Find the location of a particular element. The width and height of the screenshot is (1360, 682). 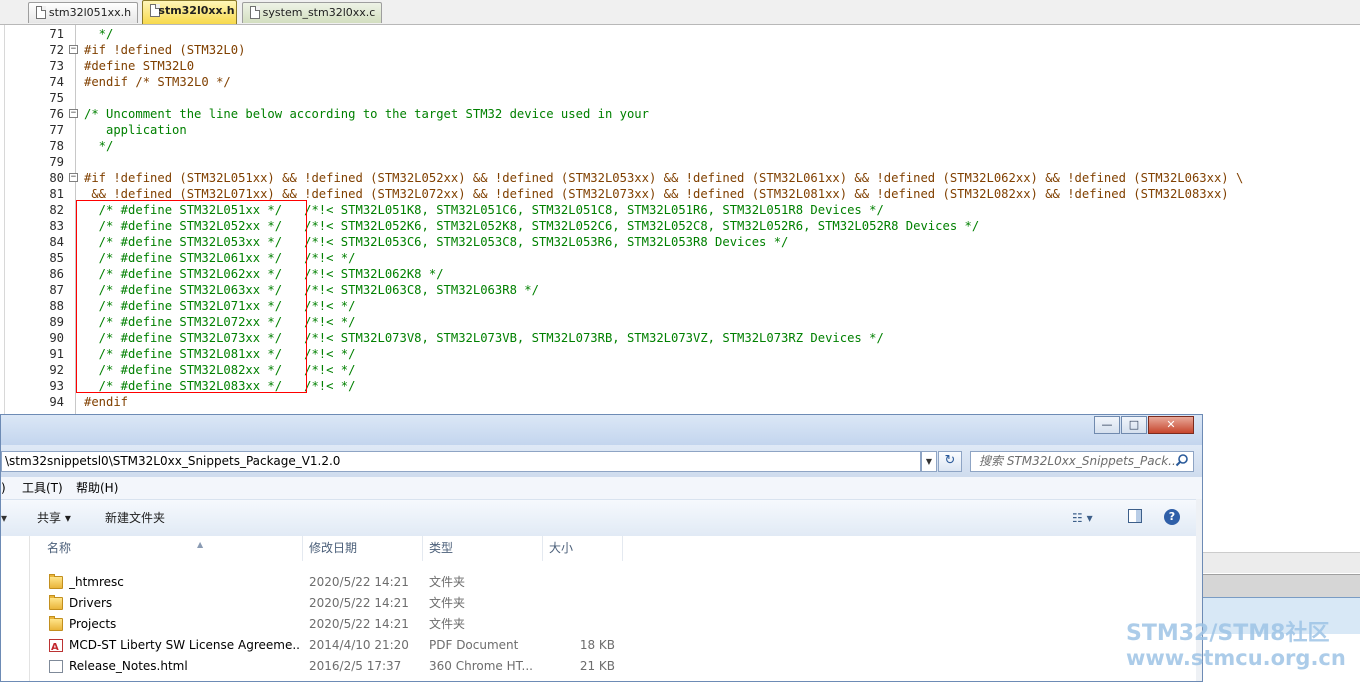

file-name: Release_Notes.html is located at coordinates (128, 666).